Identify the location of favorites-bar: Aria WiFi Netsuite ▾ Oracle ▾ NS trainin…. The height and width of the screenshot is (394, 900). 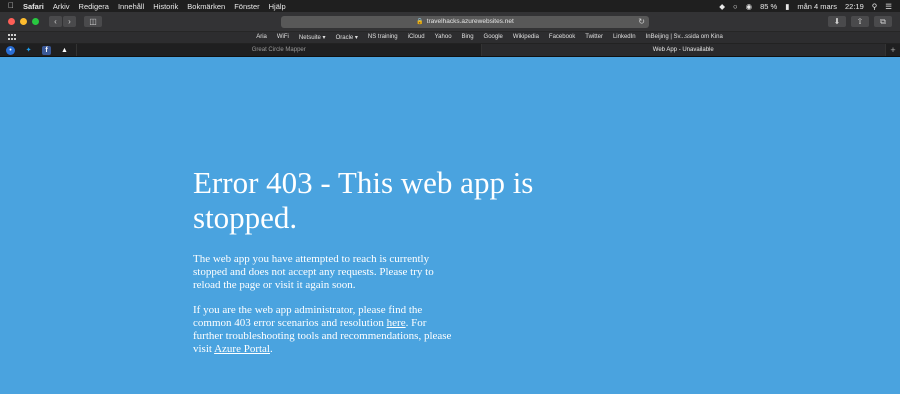
(450, 38).